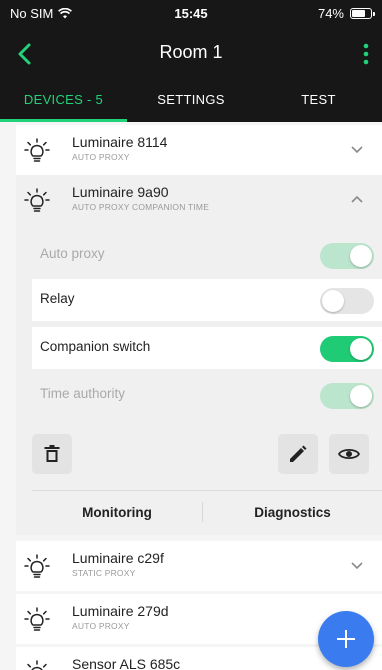  I want to click on edit-button, so click(298, 454).